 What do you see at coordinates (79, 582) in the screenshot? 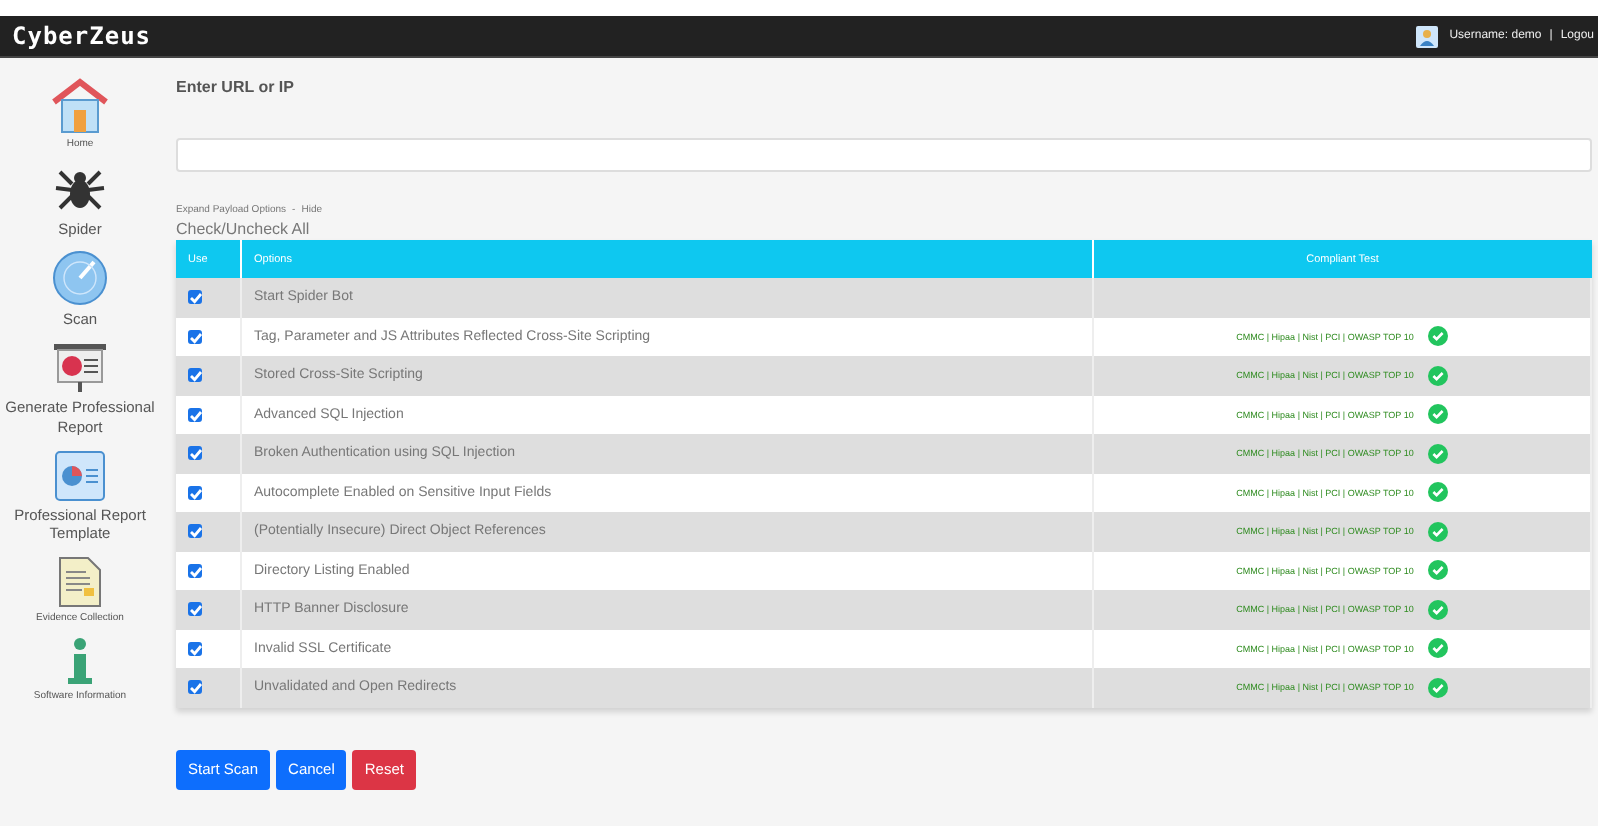
I see `document-icon` at bounding box center [79, 582].